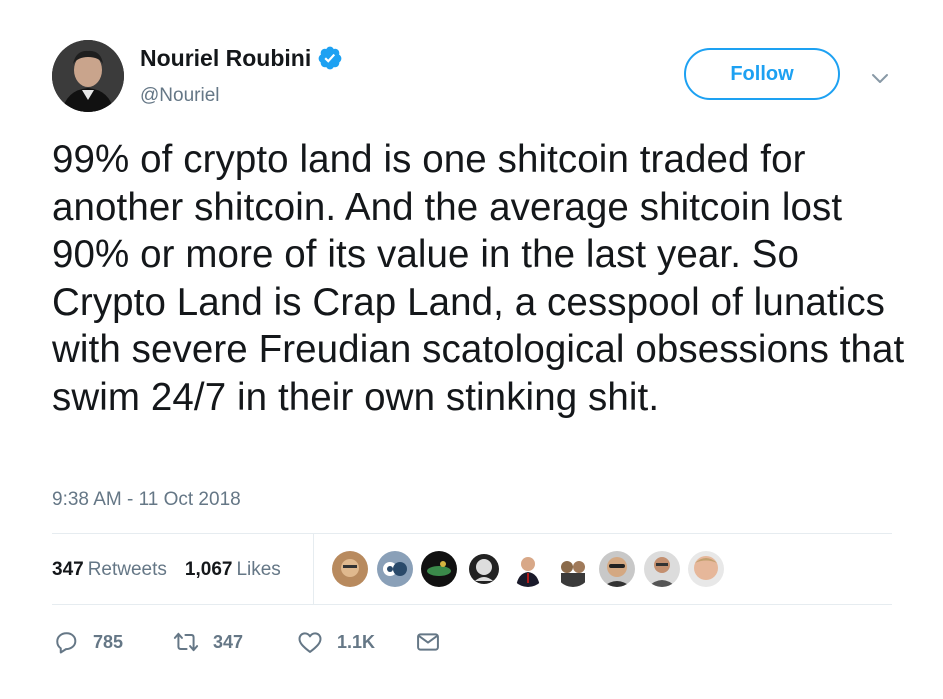 The width and height of the screenshot is (943, 699). I want to click on likes-stat: 1,067 Likes, so click(233, 570).